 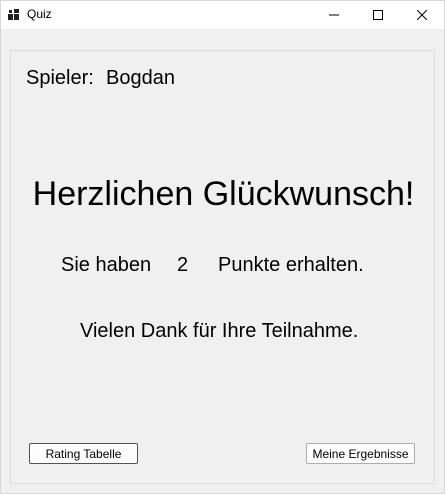 I want to click on title-bar: Quiz, so click(x=222, y=15).